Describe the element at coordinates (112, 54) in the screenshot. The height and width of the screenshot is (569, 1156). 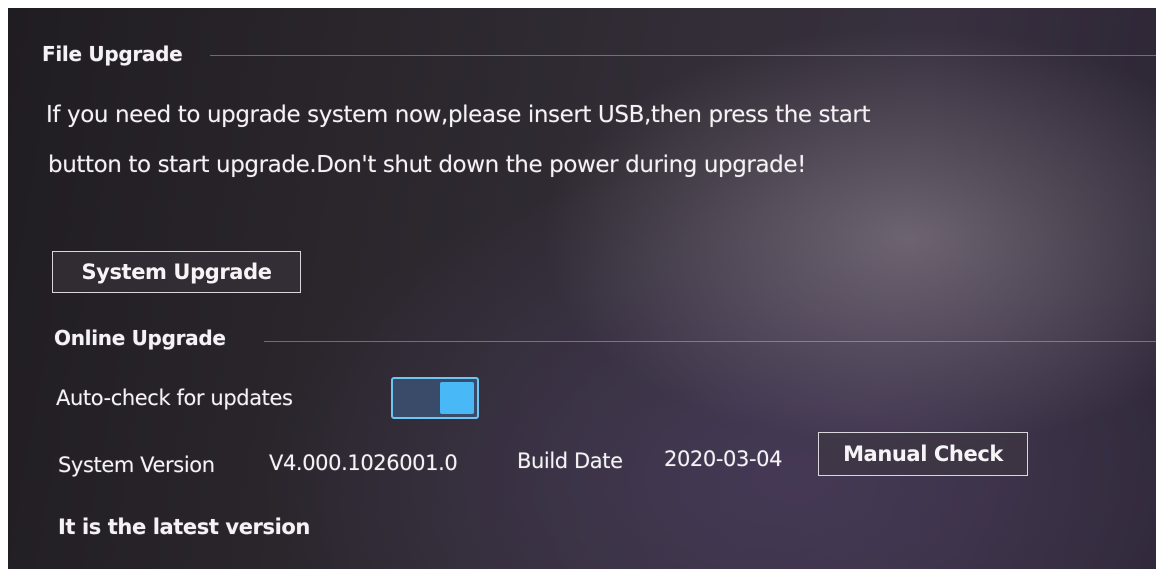
I see `file-upgrade-title: File Upgrade` at that location.